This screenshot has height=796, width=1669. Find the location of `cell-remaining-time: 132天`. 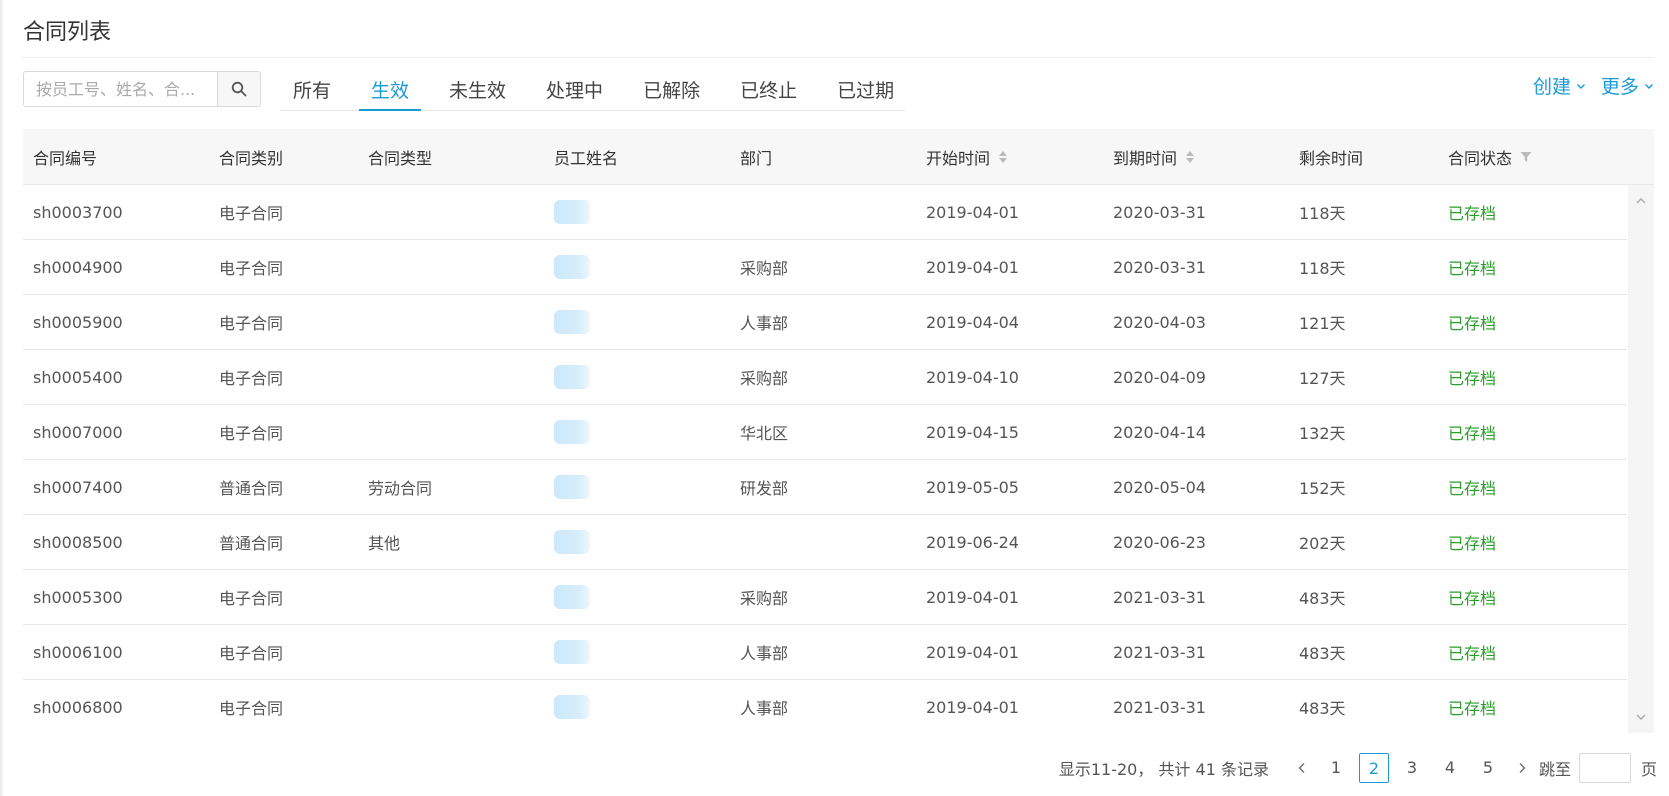

cell-remaining-time: 132天 is located at coordinates (1322, 433).